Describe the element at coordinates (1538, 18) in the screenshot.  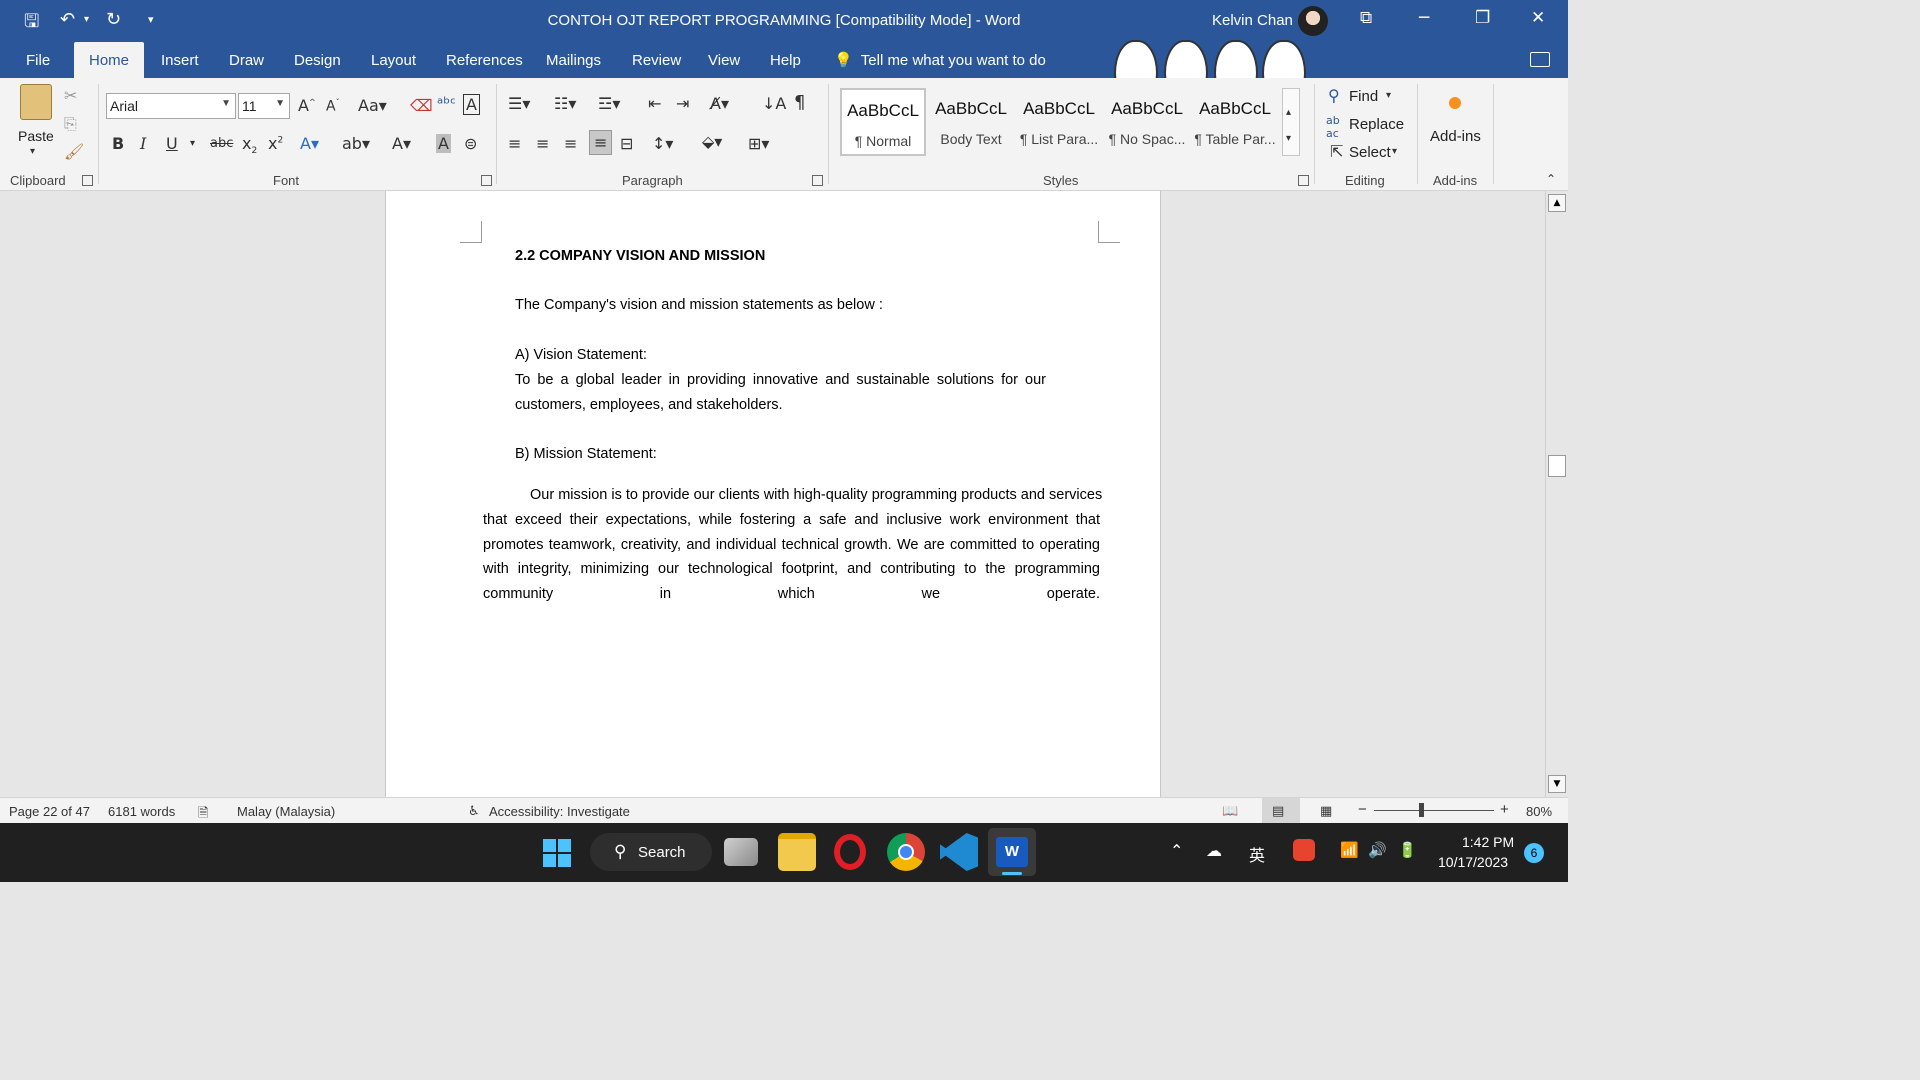
I see `close-icon: ✕` at that location.